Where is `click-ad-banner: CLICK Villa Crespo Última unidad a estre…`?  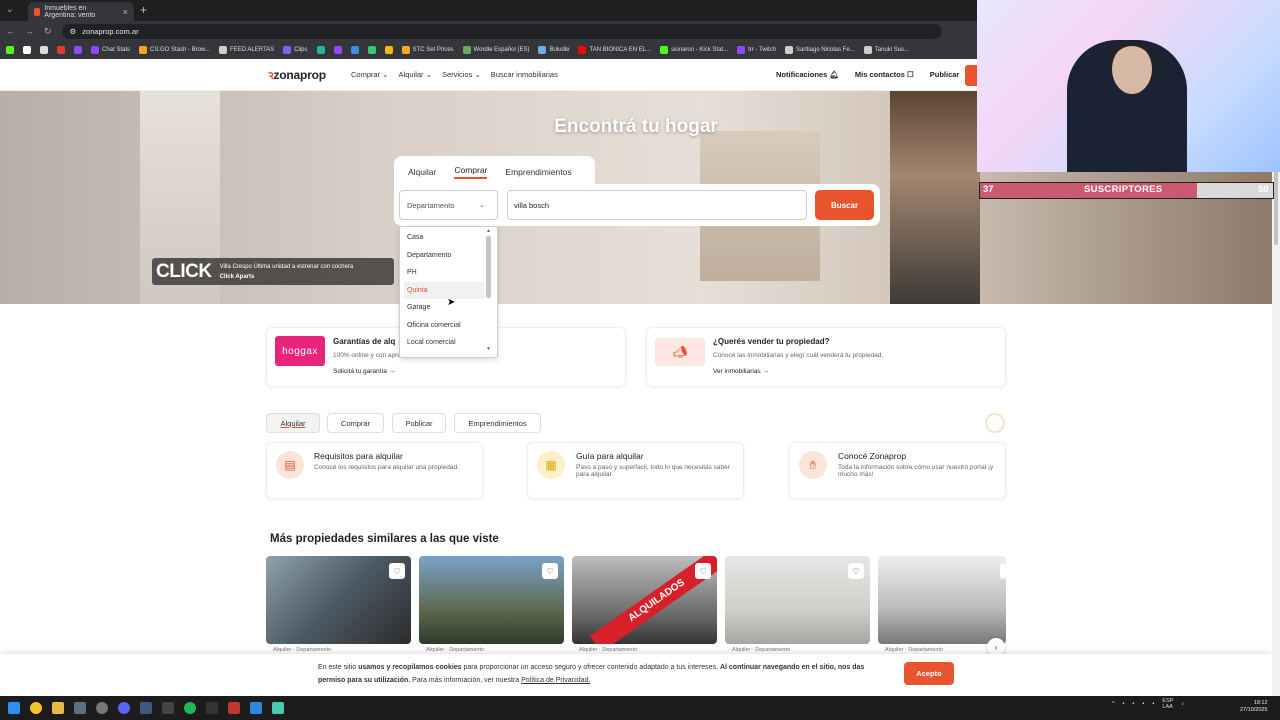 click-ad-banner: CLICK Villa Crespo Última unidad a estre… is located at coordinates (273, 271).